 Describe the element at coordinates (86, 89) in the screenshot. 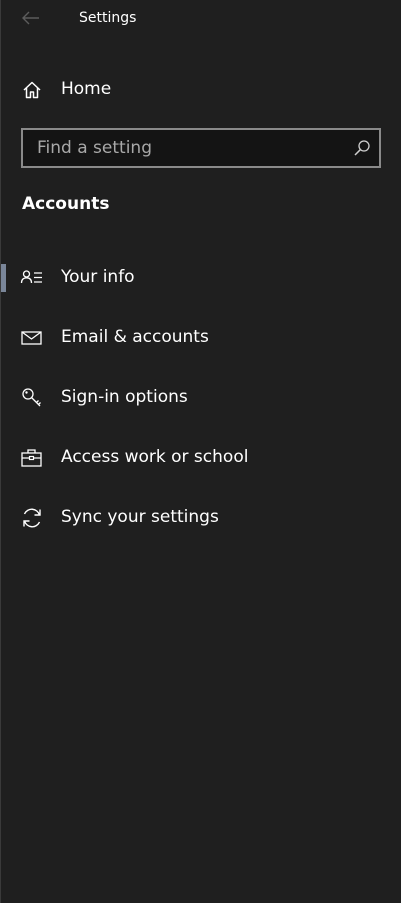

I see `home-label: Home` at that location.